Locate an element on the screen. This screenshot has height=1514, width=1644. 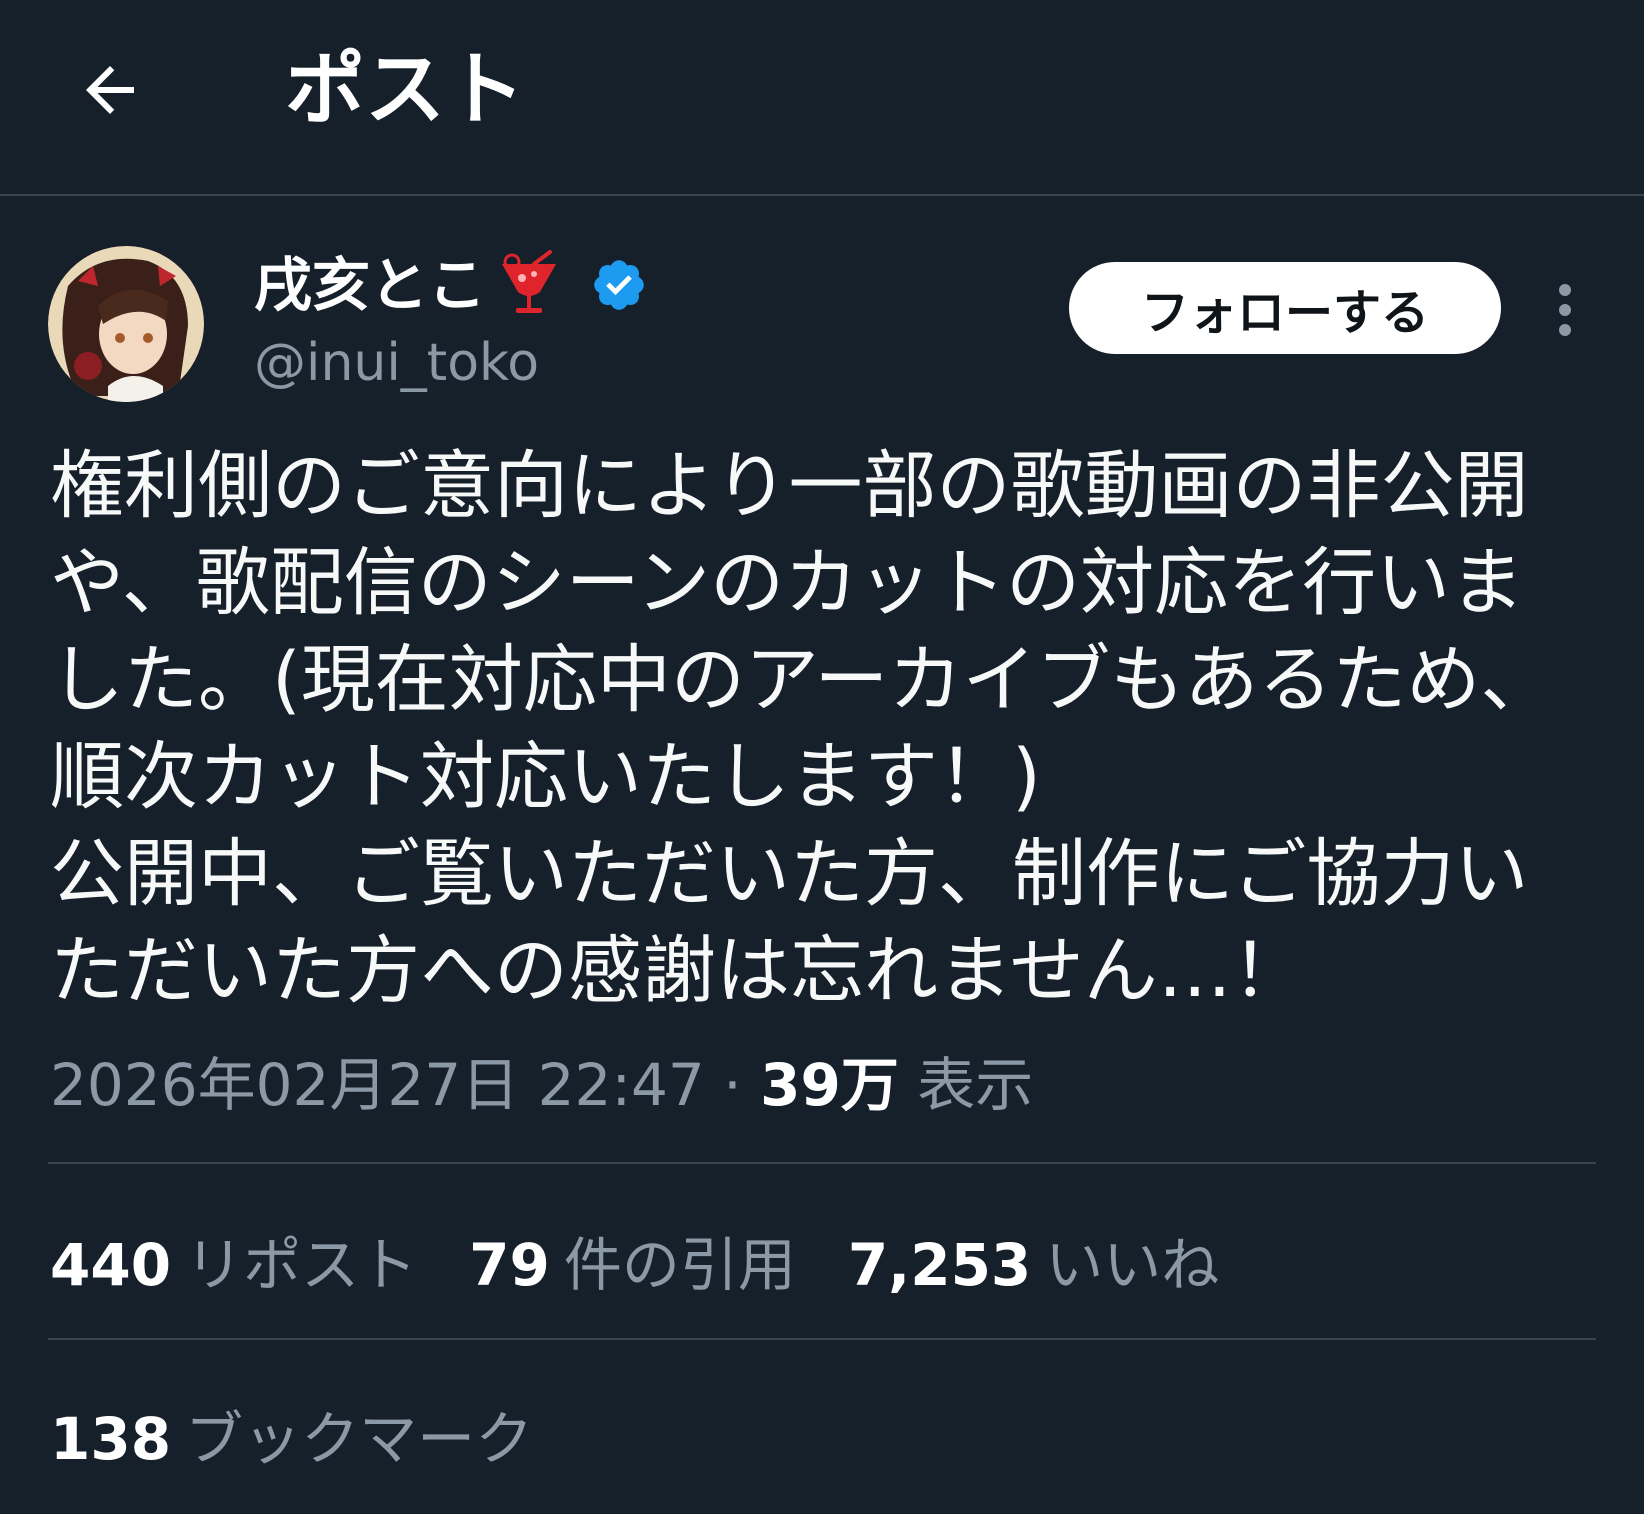
author-name-row: 戌亥とこ is located at coordinates (451, 285).